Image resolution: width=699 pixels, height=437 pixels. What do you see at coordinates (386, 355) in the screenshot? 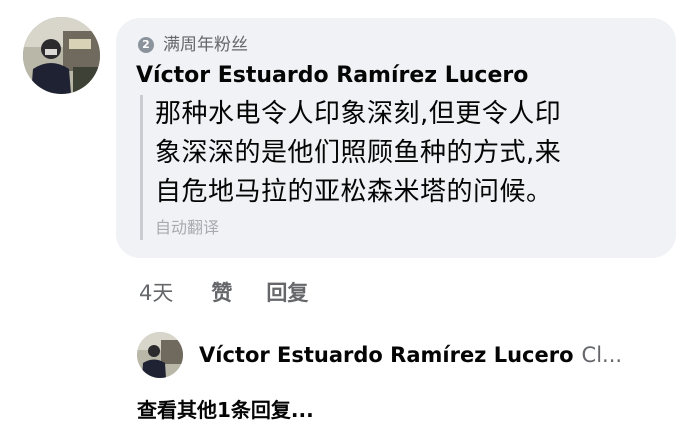
I see `reply-author-name: Víctor Estuardo Ramírez Lucero` at bounding box center [386, 355].